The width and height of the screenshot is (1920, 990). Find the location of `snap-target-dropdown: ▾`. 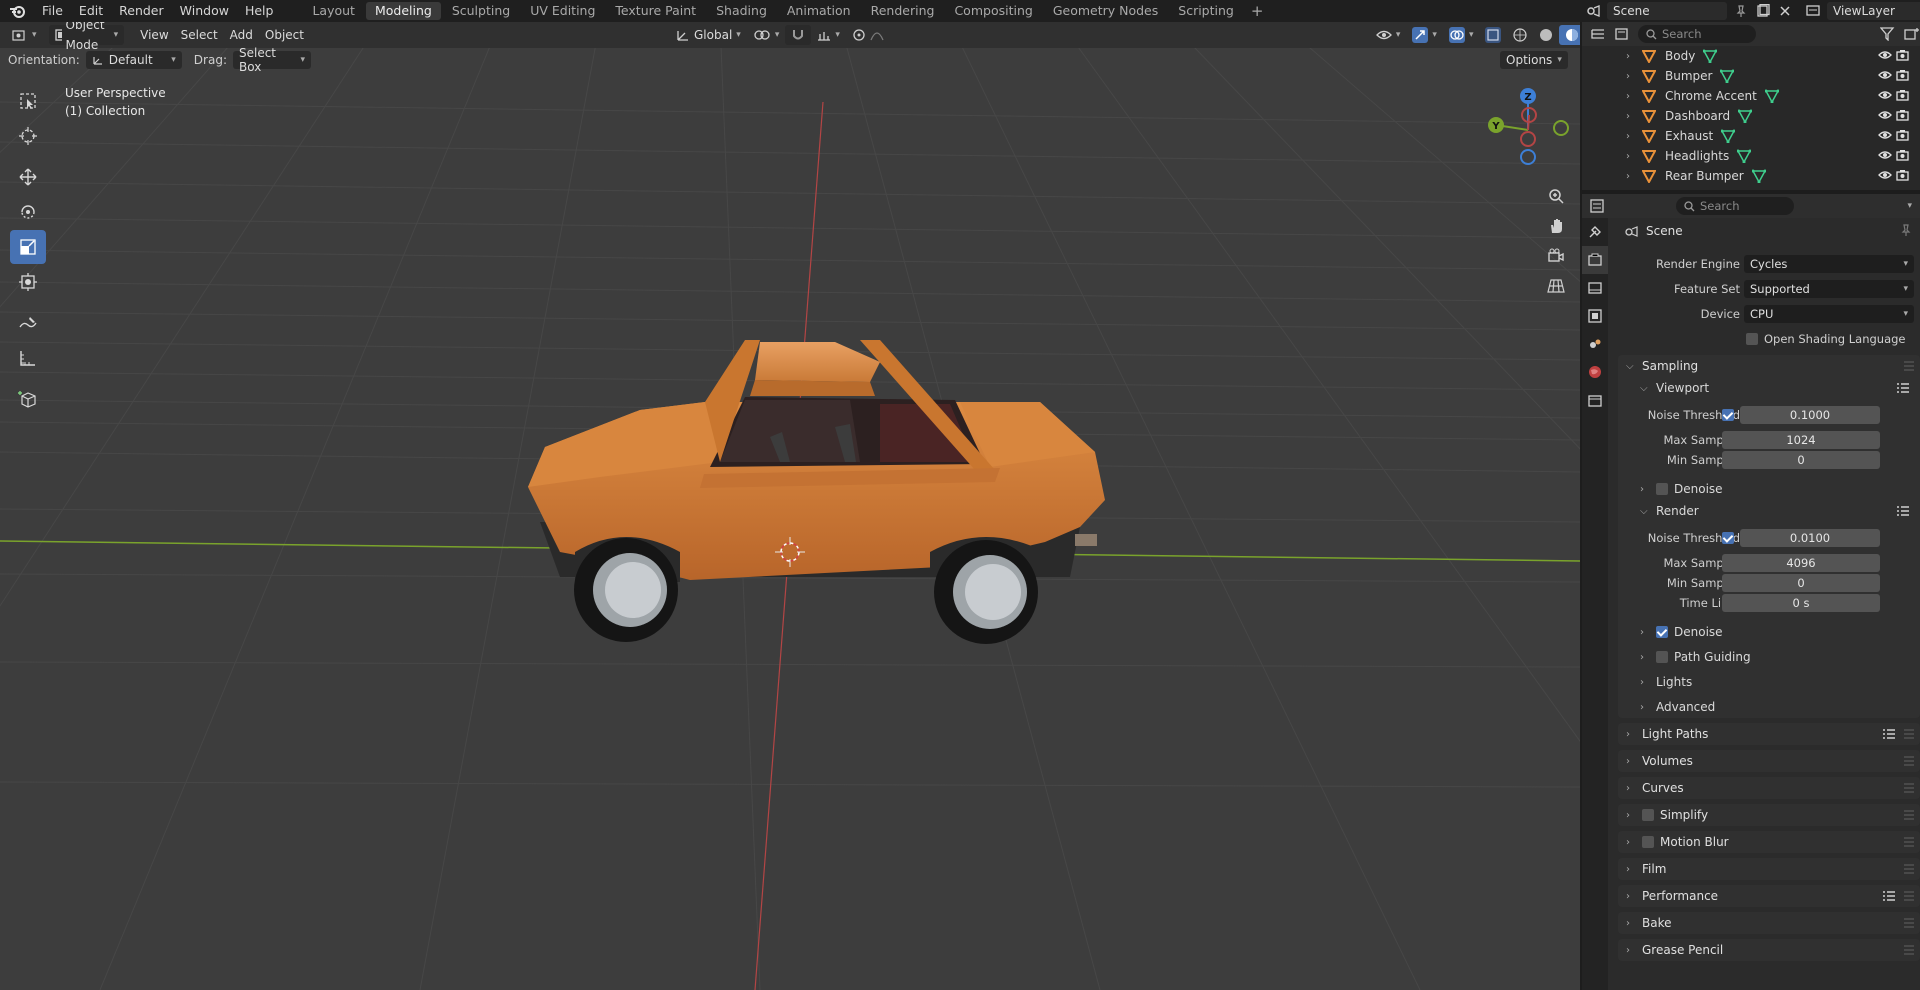

snap-target-dropdown: ▾ is located at coordinates (828, 35).